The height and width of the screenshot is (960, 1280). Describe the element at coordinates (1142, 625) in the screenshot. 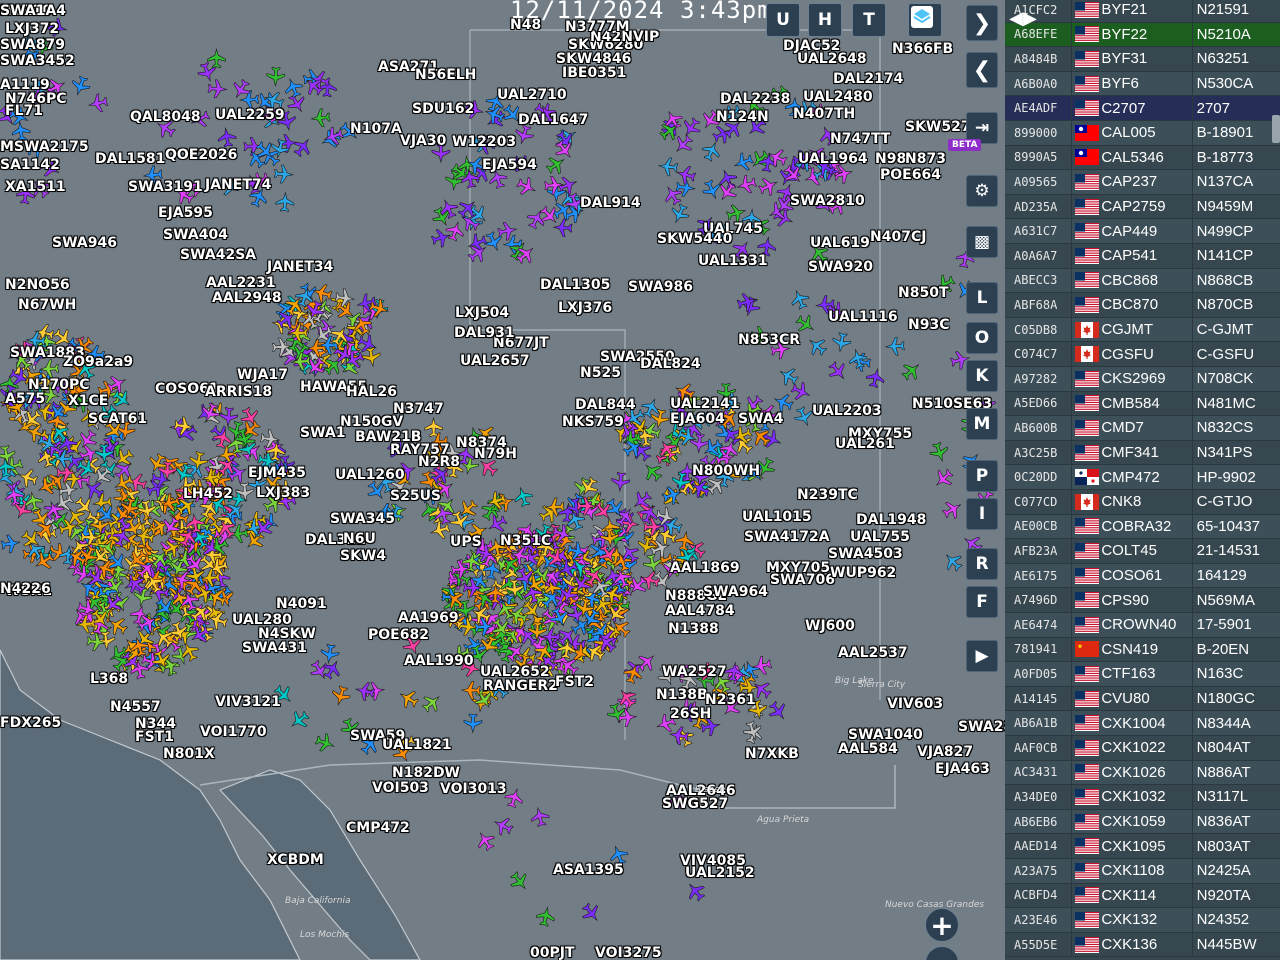

I see `aircraft-row: AE6474 CROWN40 17-5901` at that location.